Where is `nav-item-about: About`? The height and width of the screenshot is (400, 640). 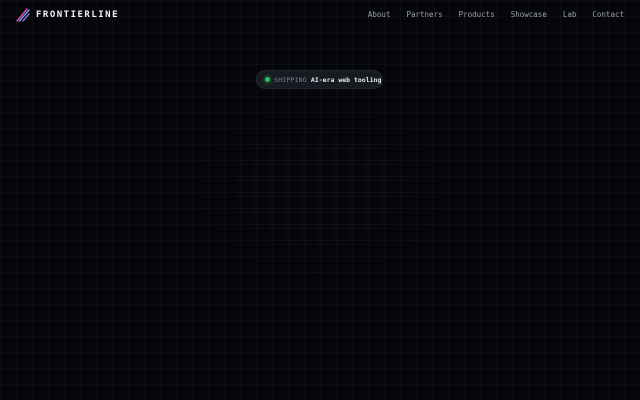 nav-item-about: About is located at coordinates (379, 15).